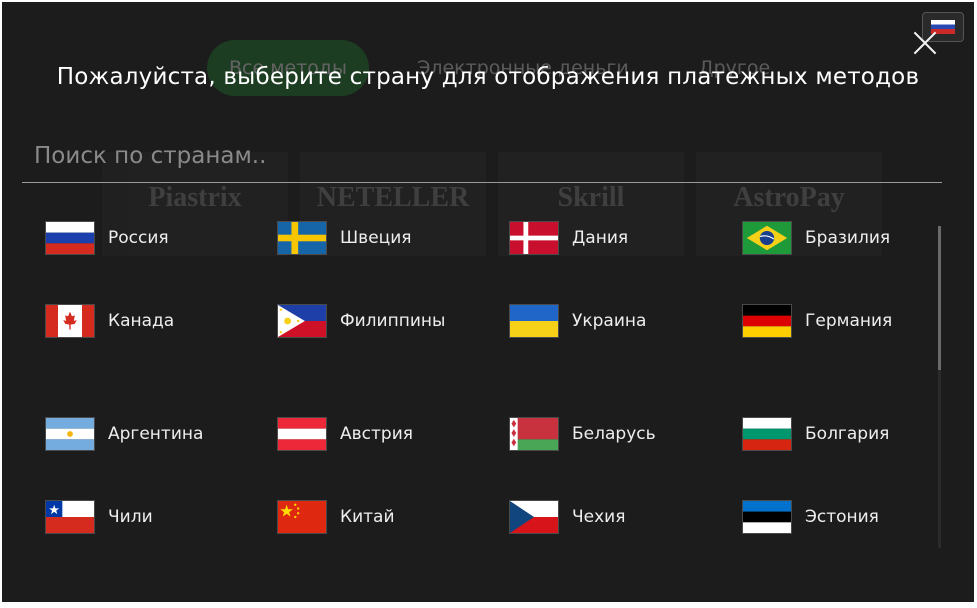 This screenshot has height=608, width=977. I want to click on country-search, so click(482, 158).